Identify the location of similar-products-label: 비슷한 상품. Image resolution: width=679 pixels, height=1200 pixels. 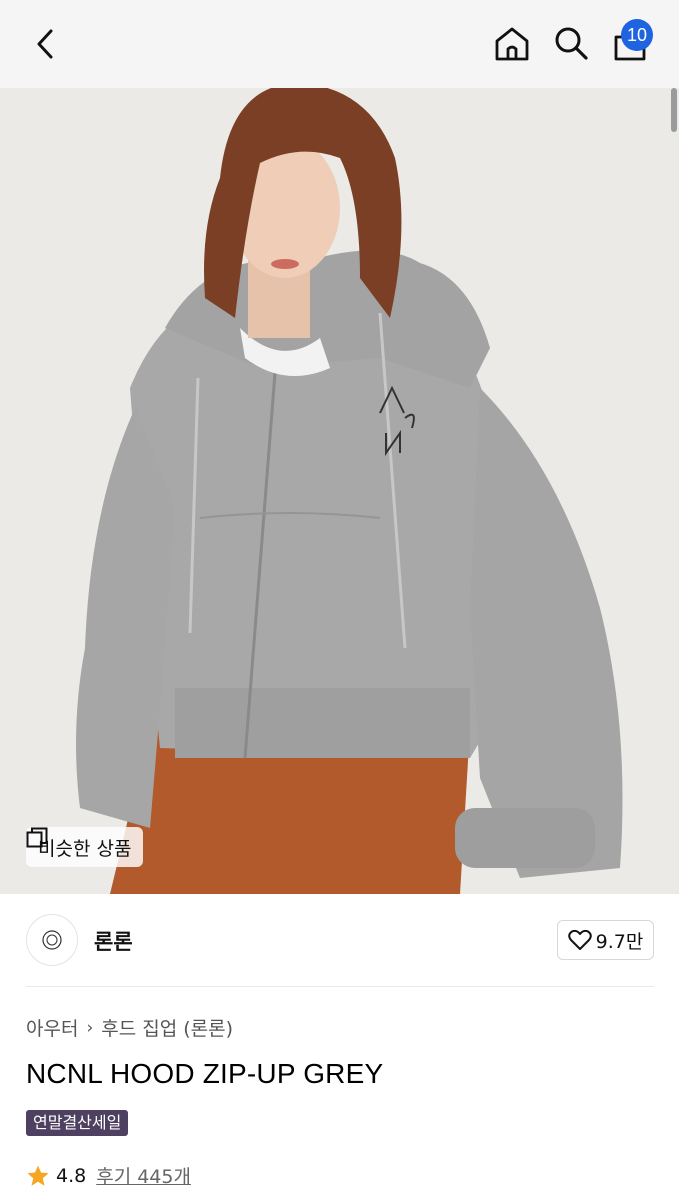
(85, 848).